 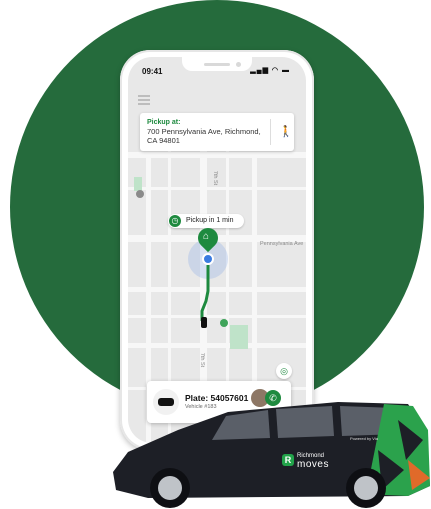 I want to click on status-icons: ▂▄▆ ◠ ▬, so click(x=270, y=70).